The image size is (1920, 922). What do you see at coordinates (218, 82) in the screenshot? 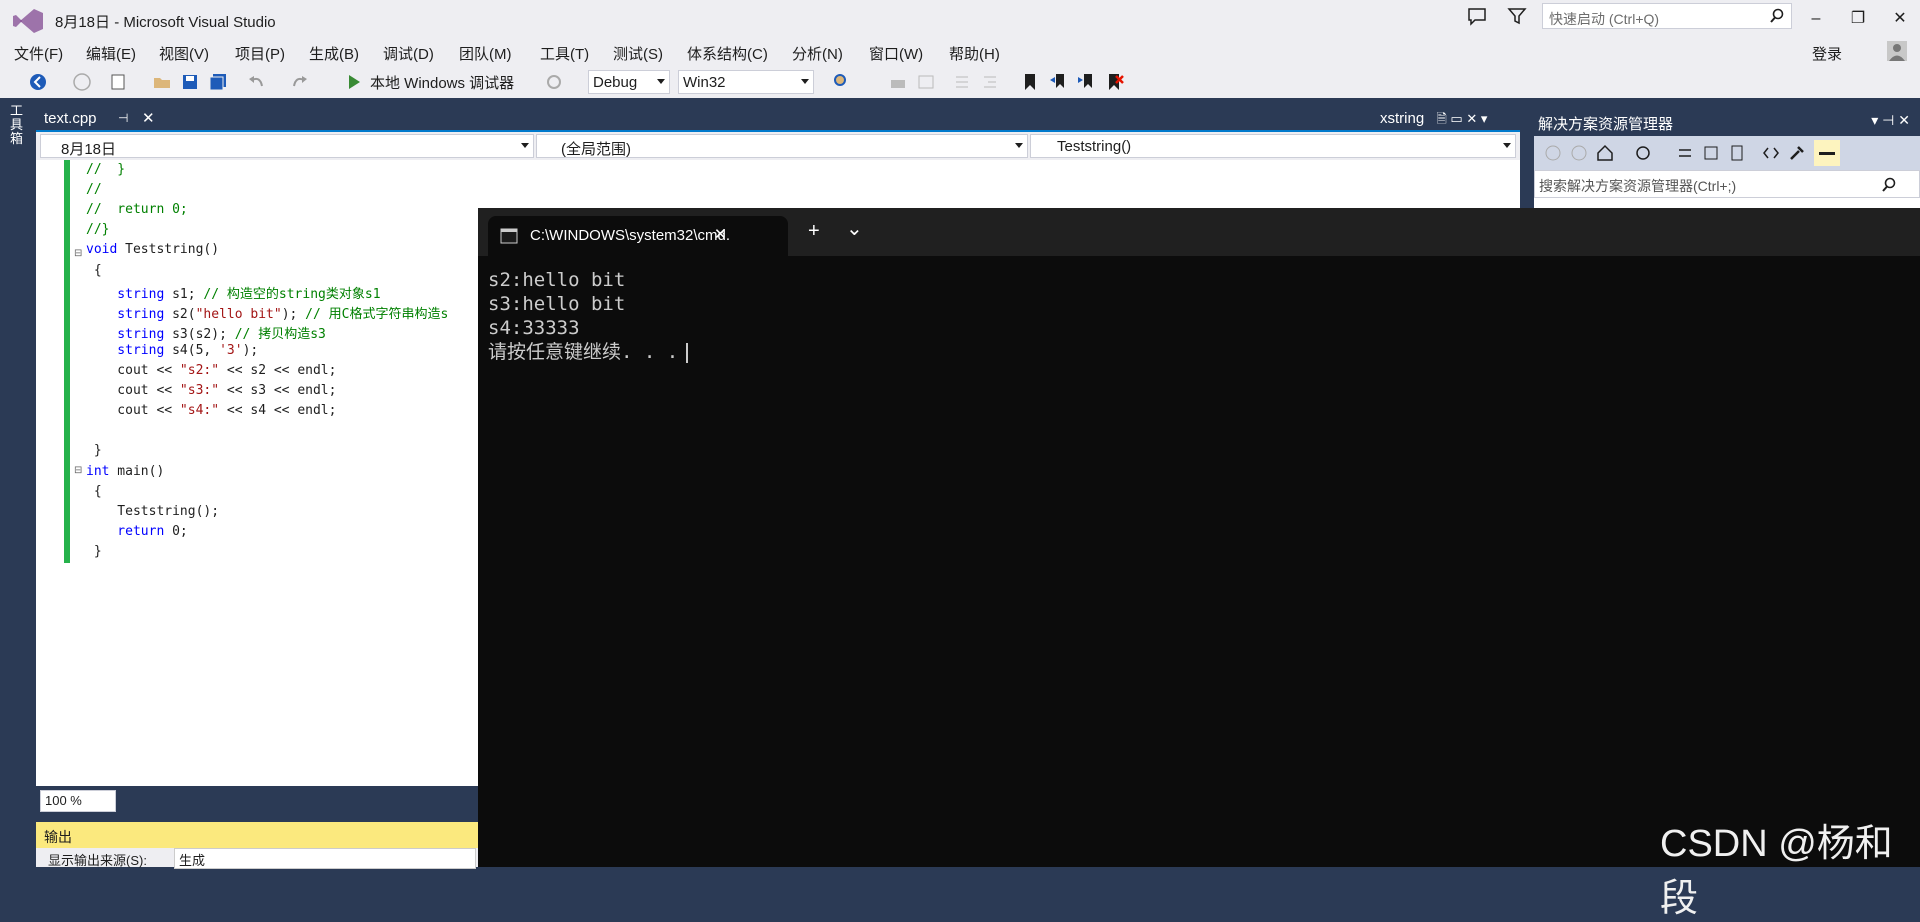
I see `save-all-icon` at bounding box center [218, 82].